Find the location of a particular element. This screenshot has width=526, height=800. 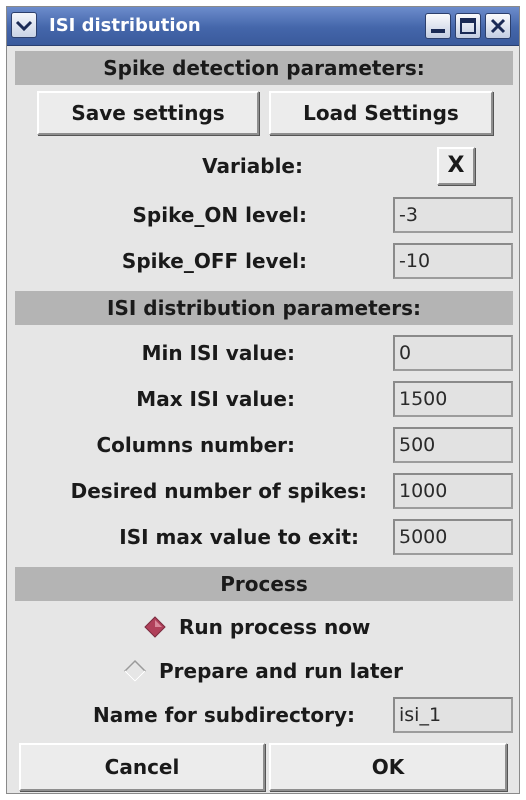

load-settings-button: Load Settings is located at coordinates (381, 113).